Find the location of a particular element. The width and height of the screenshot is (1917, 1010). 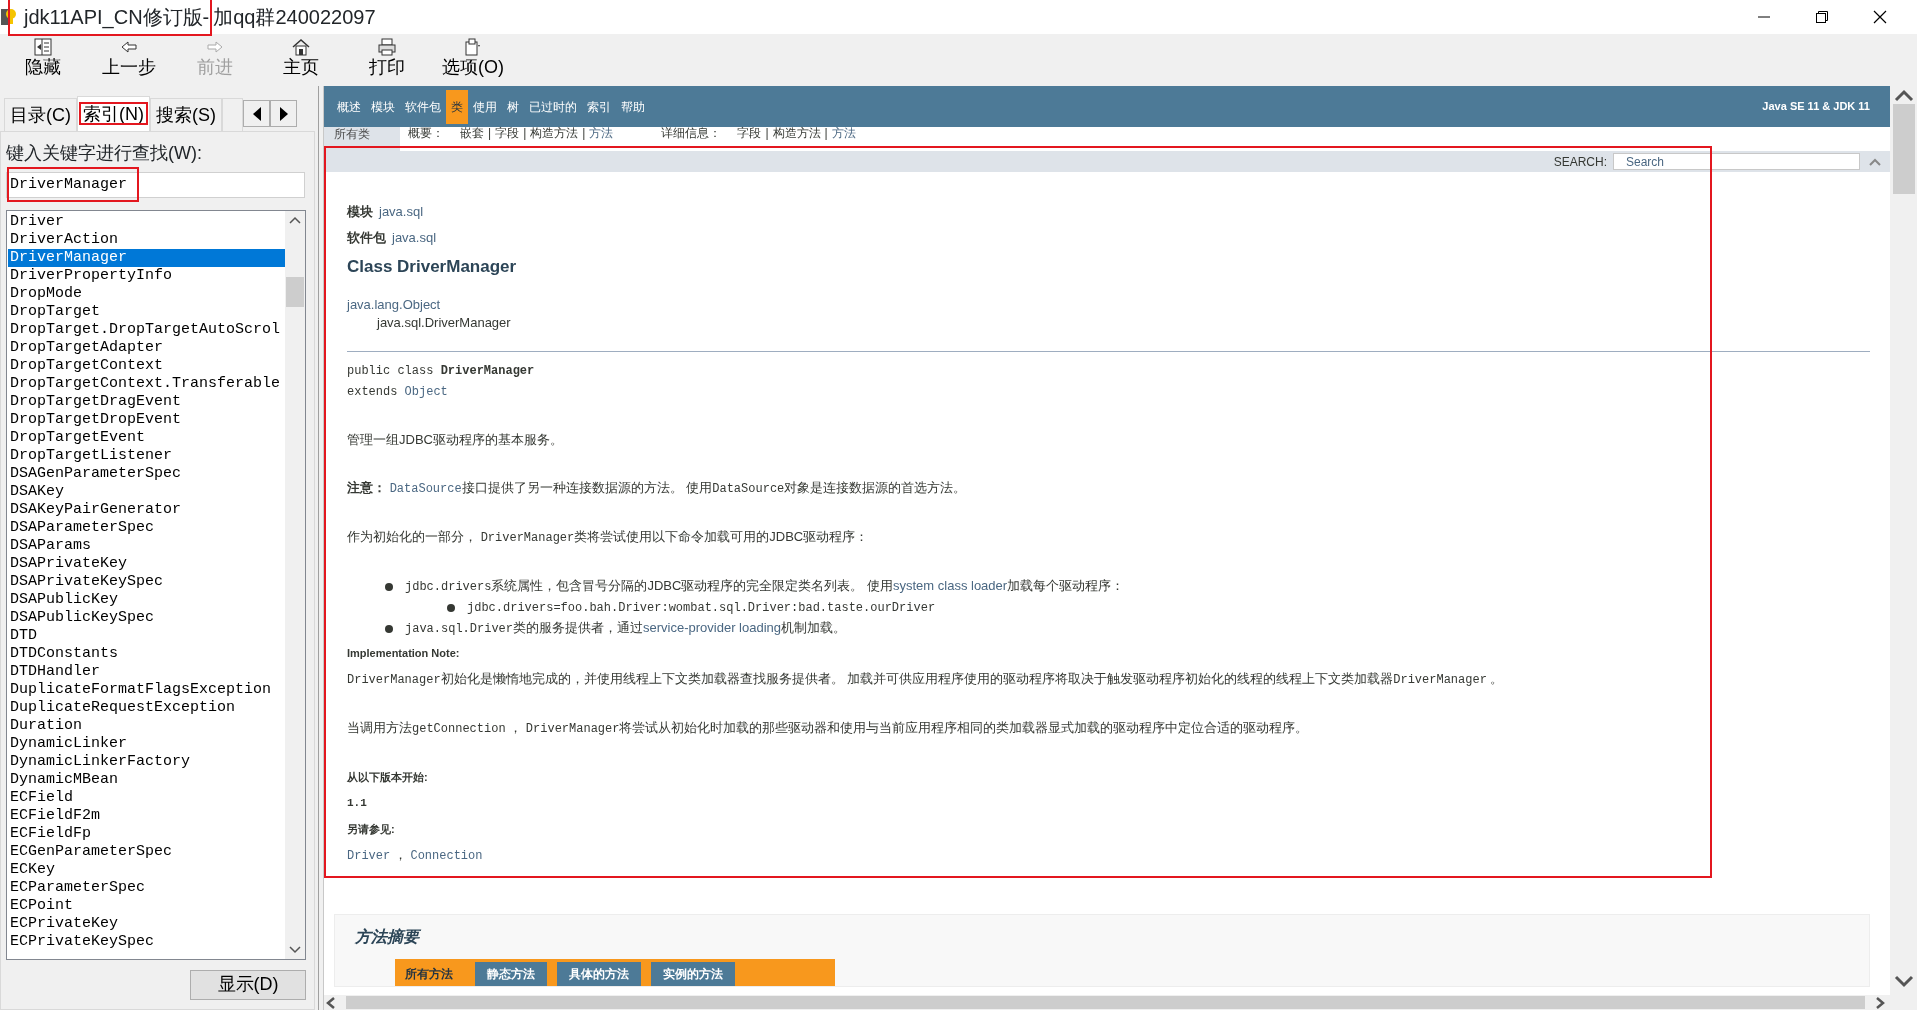

search-field: Search is located at coordinates (1736, 161).